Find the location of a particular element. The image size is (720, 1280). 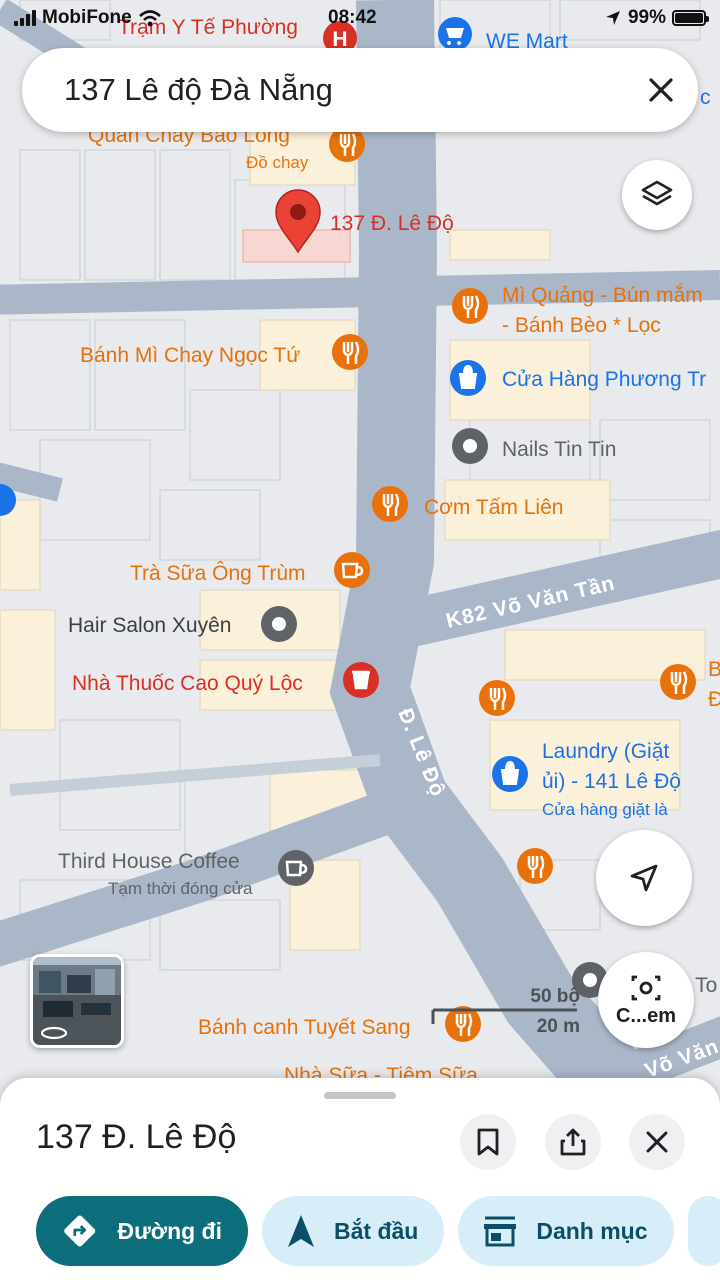

camera-search-button: C...em is located at coordinates (646, 1000).